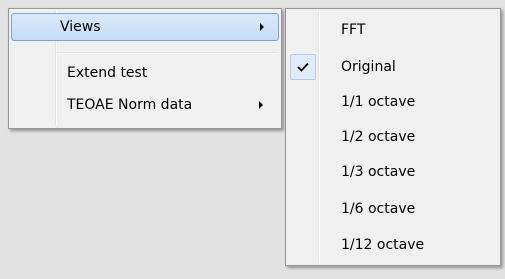 This screenshot has width=505, height=279. Describe the element at coordinates (107, 73) in the screenshot. I see `menu-item-label: Extend test` at that location.